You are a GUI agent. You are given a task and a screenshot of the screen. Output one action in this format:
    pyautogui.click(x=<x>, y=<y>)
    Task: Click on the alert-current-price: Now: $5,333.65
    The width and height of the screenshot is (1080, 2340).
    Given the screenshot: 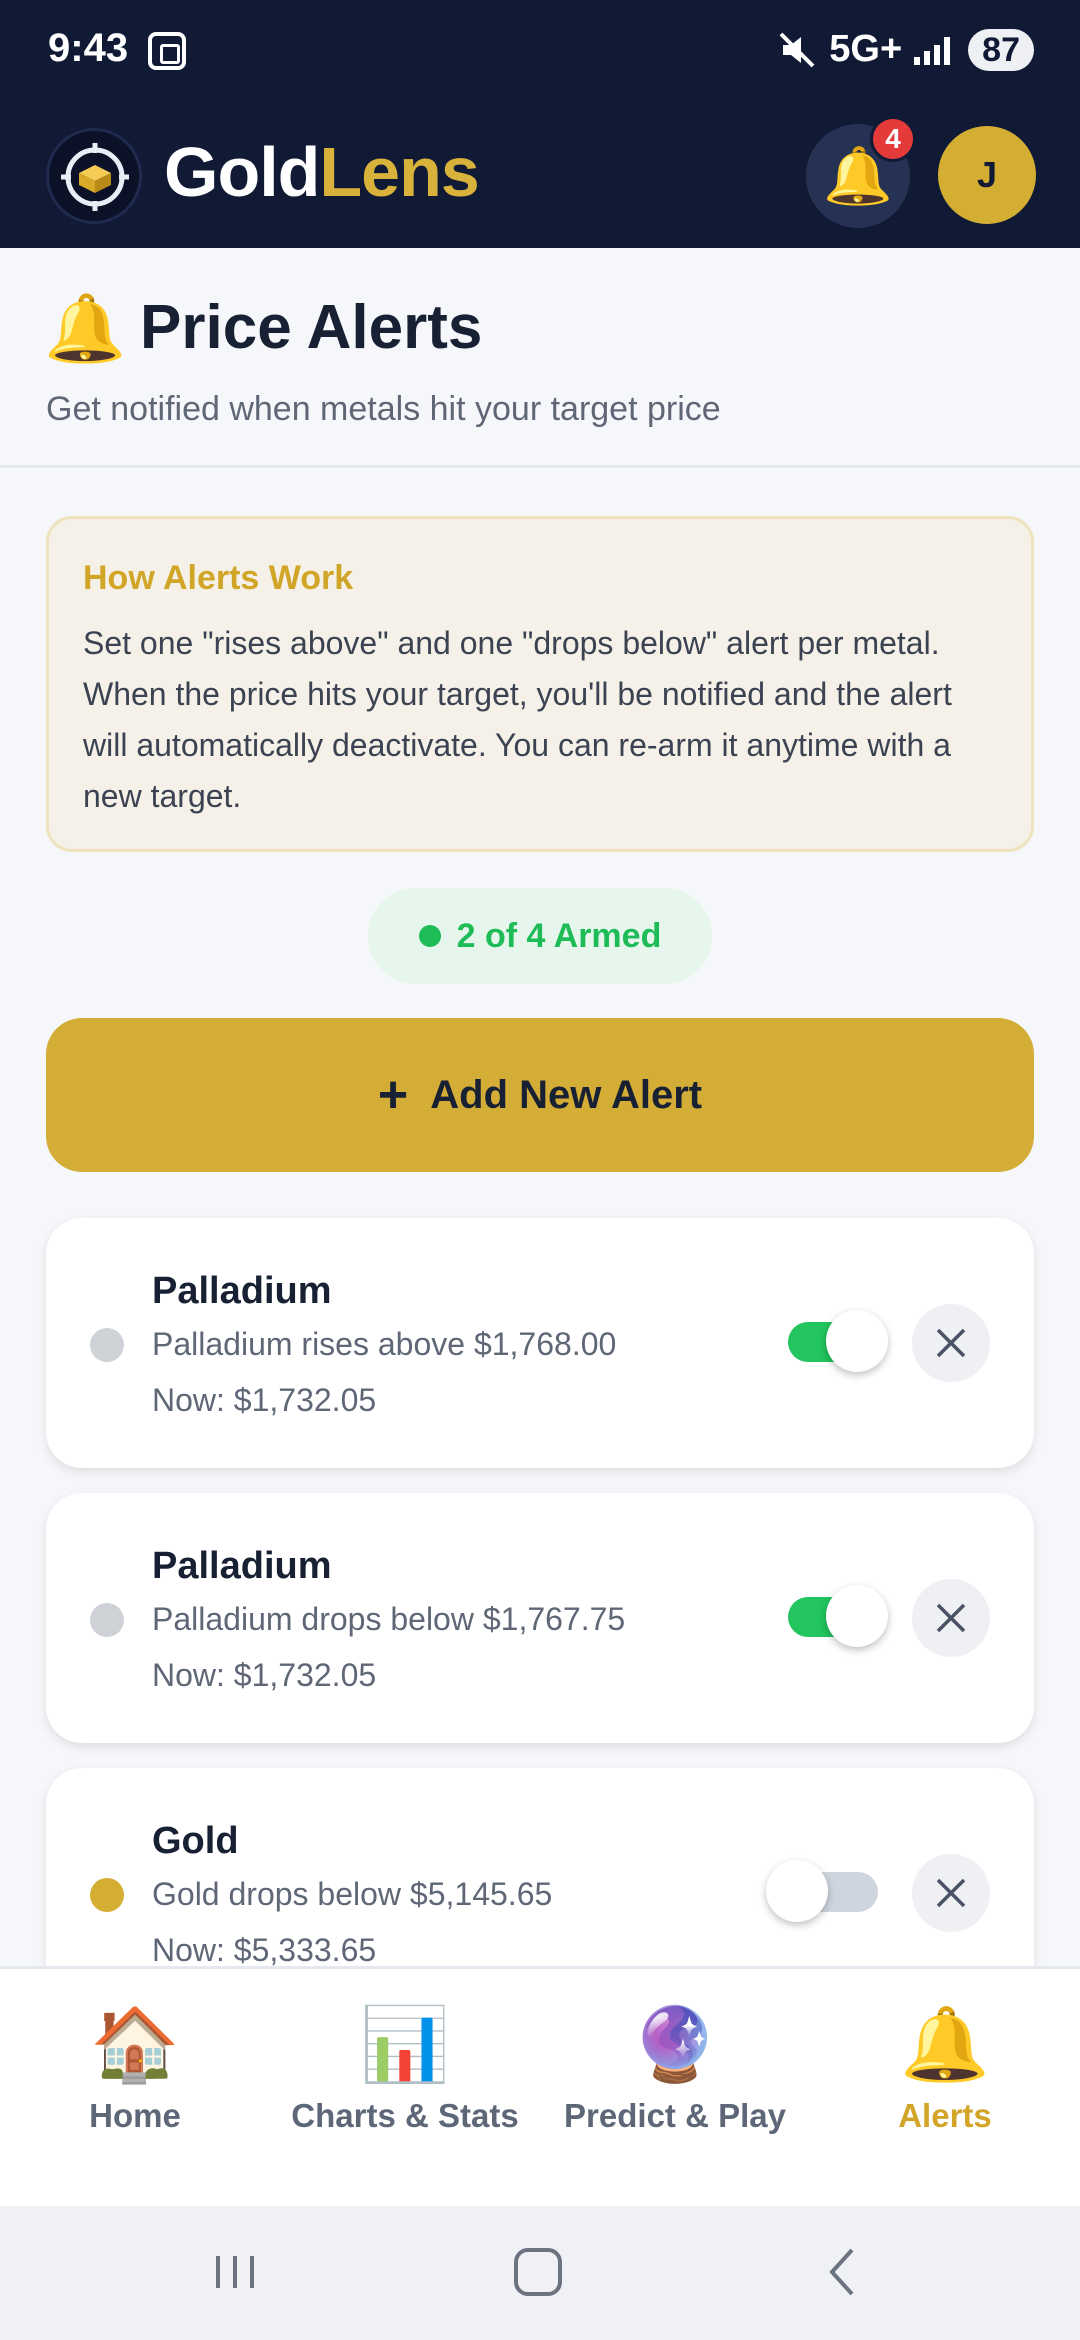 What is the action you would take?
    pyautogui.click(x=264, y=1950)
    